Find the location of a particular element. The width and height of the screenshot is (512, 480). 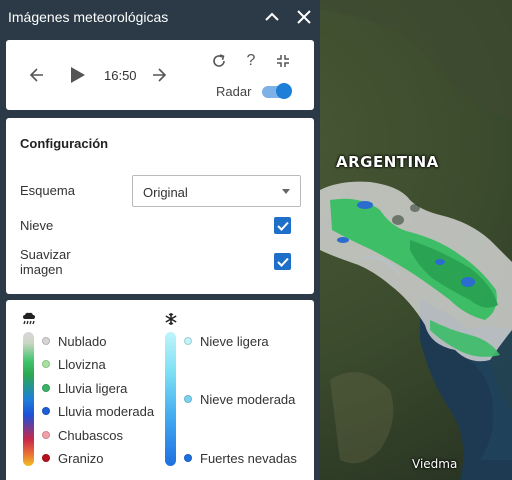

rain-cloud-icon is located at coordinates (29, 318).